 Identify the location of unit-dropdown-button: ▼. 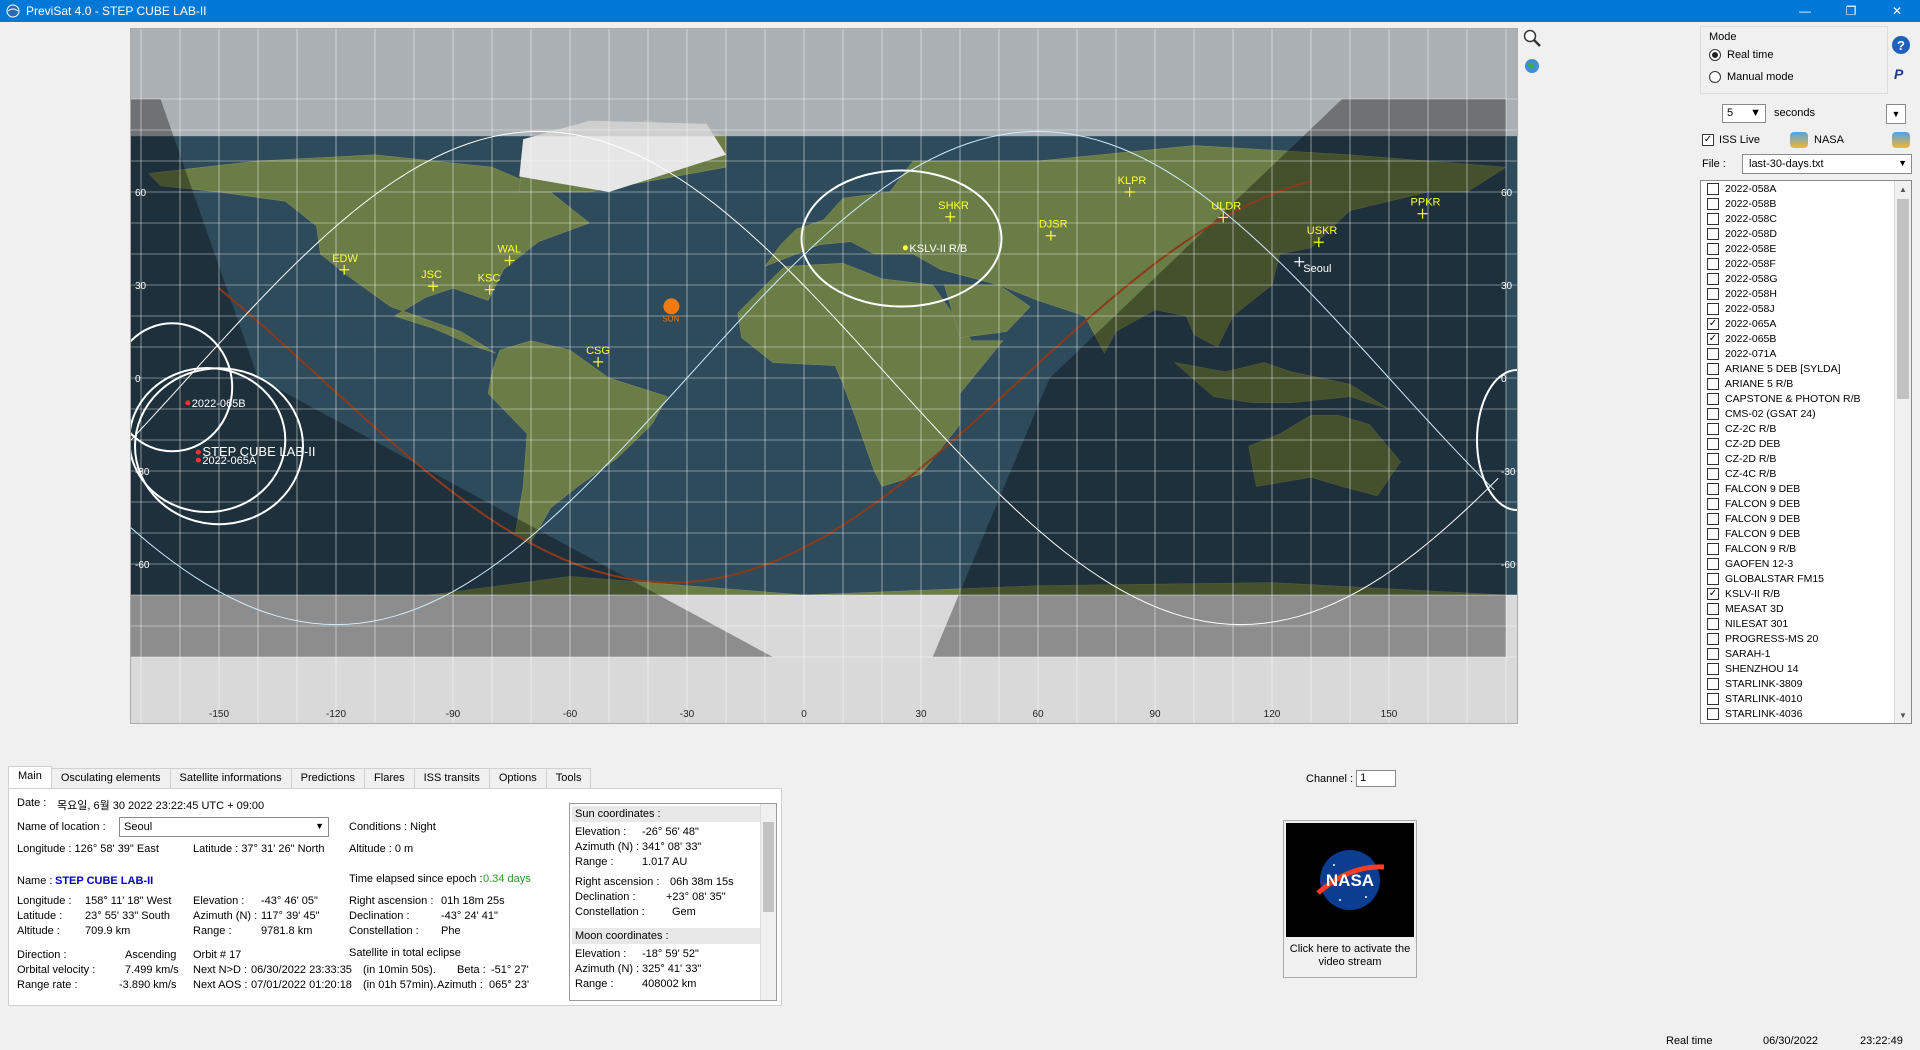
(1896, 114).